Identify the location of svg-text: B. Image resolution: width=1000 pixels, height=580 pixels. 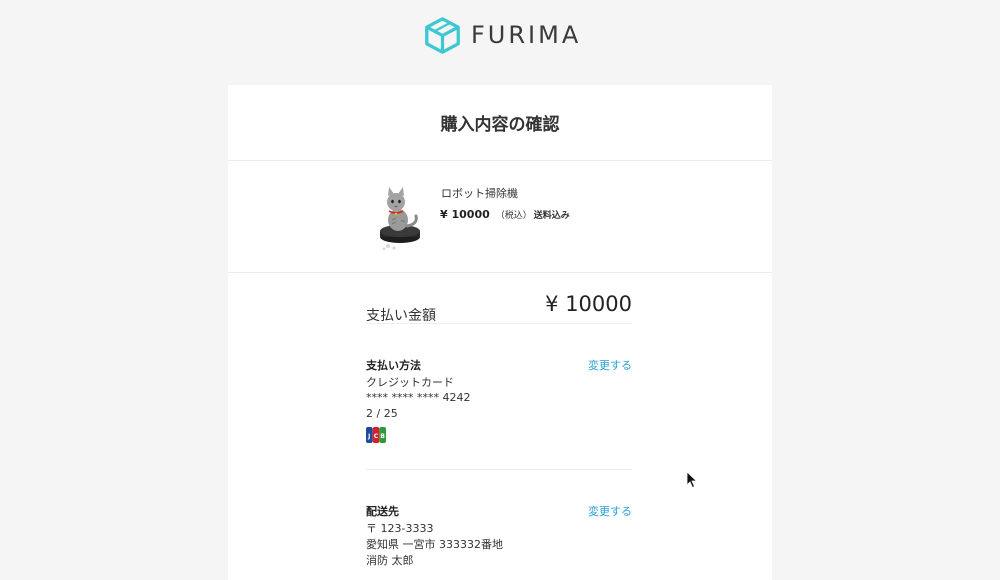
(382, 436).